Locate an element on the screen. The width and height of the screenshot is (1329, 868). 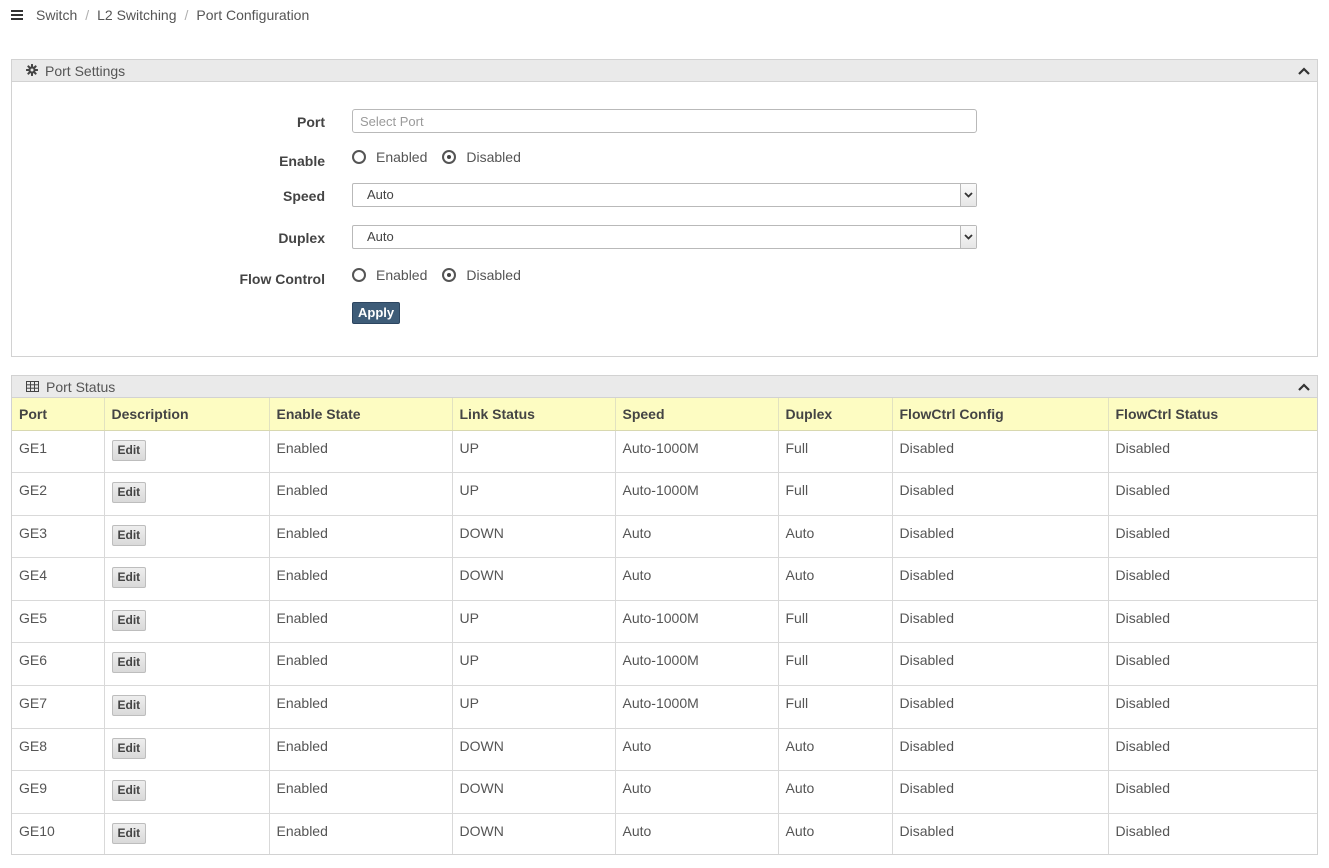
port-status-title: Port Status is located at coordinates (81, 386).